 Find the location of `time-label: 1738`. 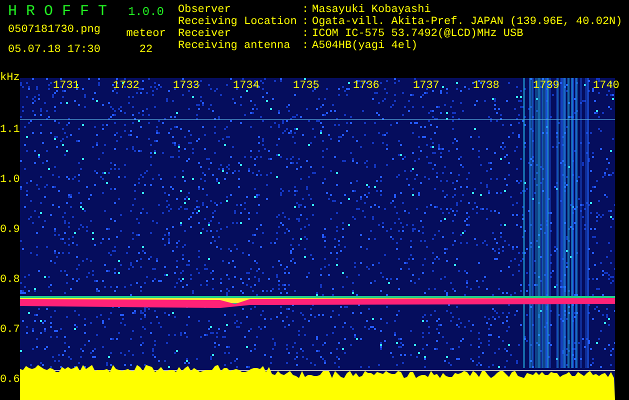

time-label: 1738 is located at coordinates (486, 86).